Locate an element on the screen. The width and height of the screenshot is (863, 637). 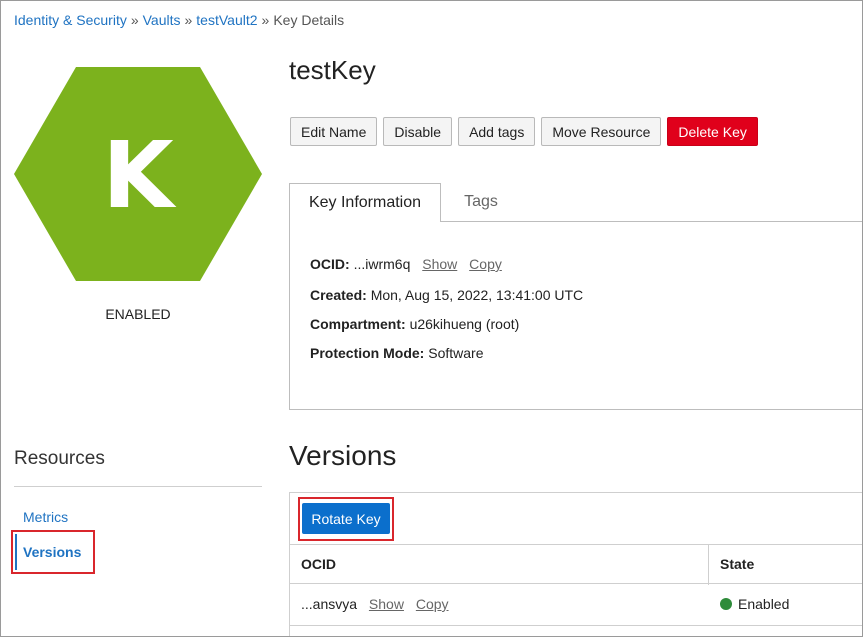
table-row: ...ansvya Show Copy Enabled is located at coordinates (576, 605).